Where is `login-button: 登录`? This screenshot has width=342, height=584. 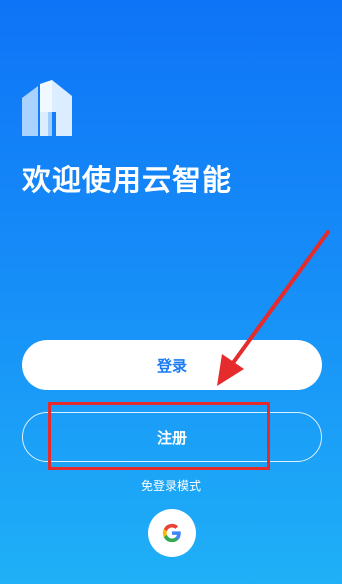 login-button: 登录 is located at coordinates (172, 365).